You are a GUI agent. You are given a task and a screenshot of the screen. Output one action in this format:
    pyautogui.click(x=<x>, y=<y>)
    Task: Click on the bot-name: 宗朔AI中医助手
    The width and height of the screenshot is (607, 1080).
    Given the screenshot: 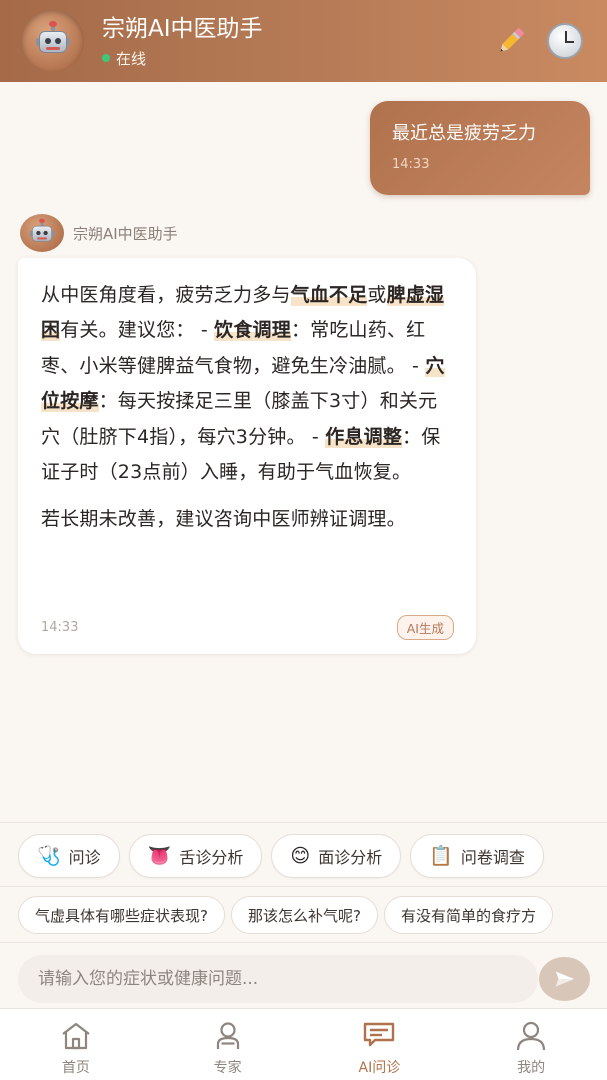 What is the action you would take?
    pyautogui.click(x=125, y=233)
    